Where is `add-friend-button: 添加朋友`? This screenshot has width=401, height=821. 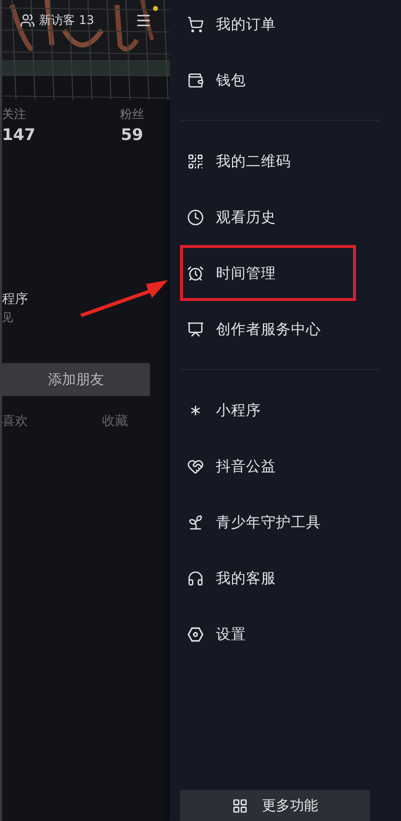 add-friend-button: 添加朋友 is located at coordinates (76, 379).